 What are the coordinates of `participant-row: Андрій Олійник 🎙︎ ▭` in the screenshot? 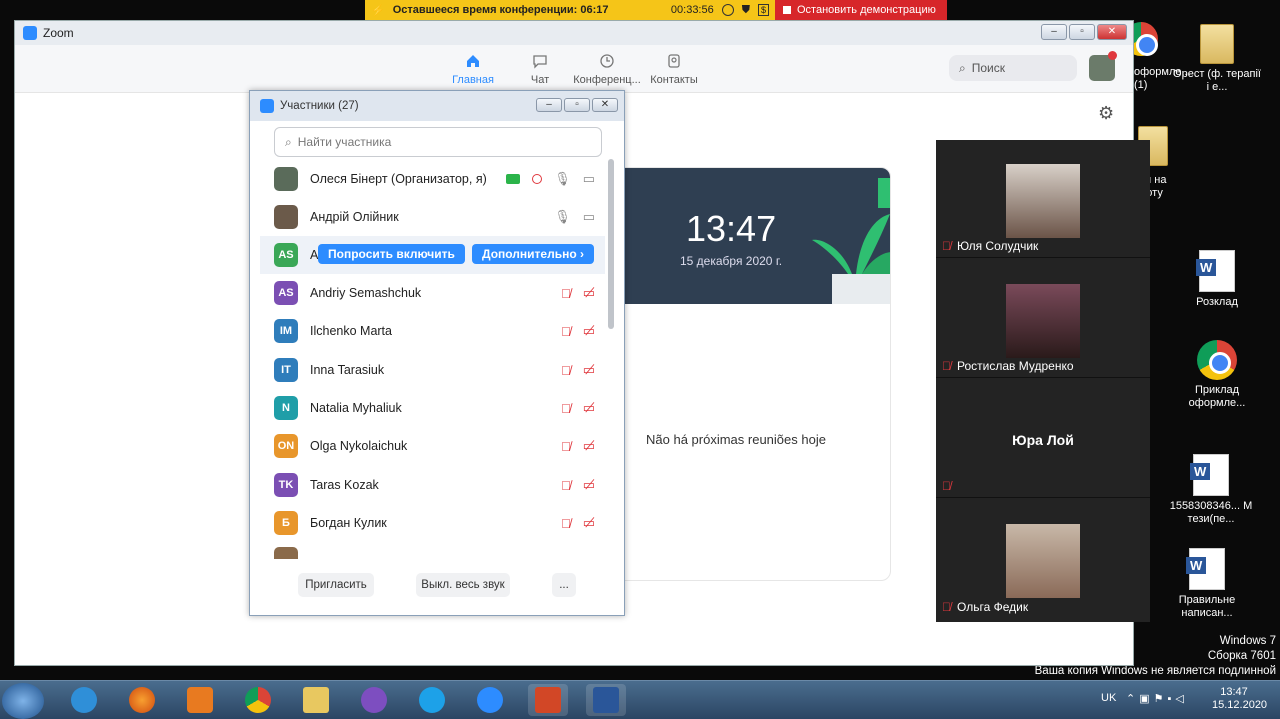 It's located at (432, 217).